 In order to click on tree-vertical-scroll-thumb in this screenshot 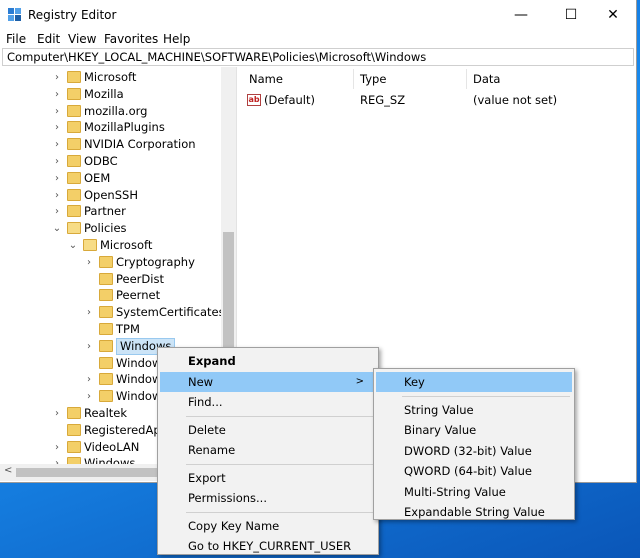, I will do `click(228, 294)`.